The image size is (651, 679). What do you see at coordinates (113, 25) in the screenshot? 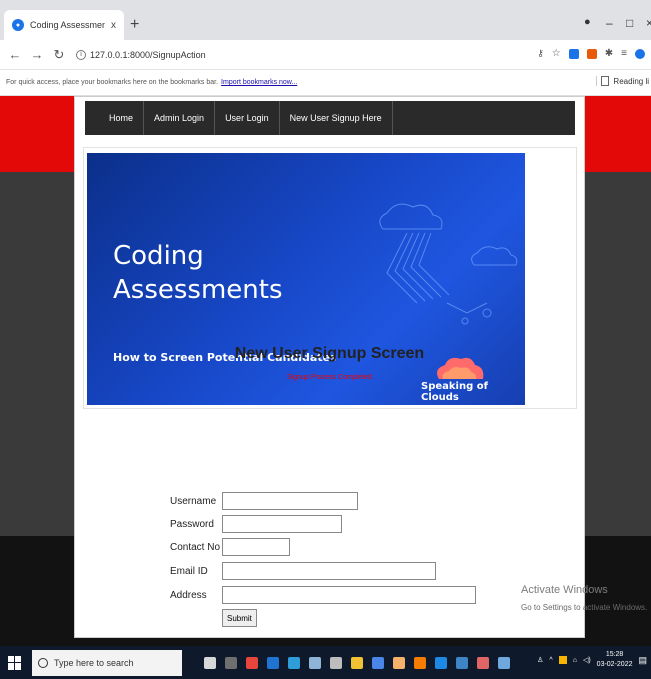
I see `tab-close-icon: x` at bounding box center [113, 25].